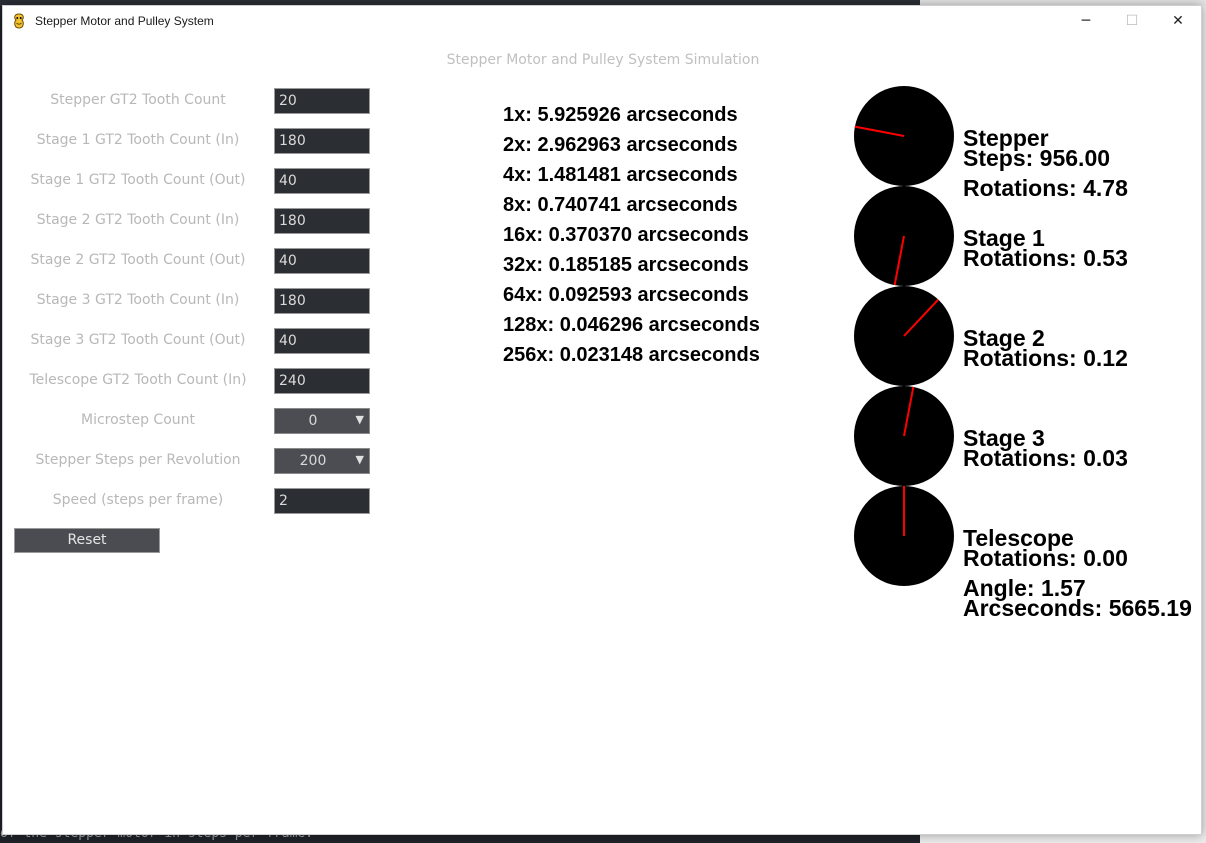 This screenshot has width=1206, height=843. I want to click on stepper-steps: Steps: 956.00, so click(1037, 158).